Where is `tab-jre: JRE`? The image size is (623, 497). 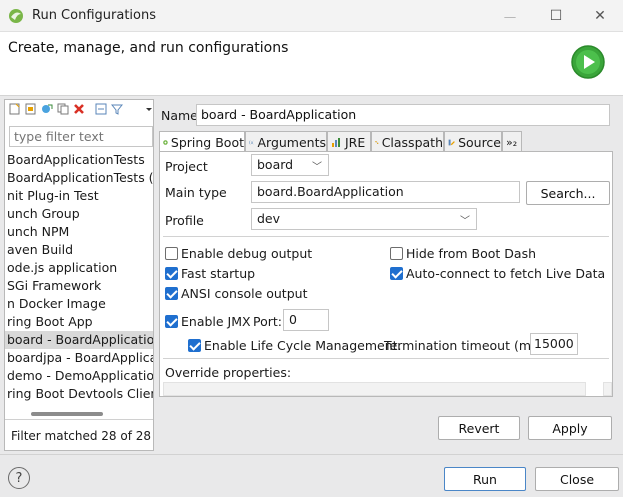 tab-jre: JRE is located at coordinates (349, 141).